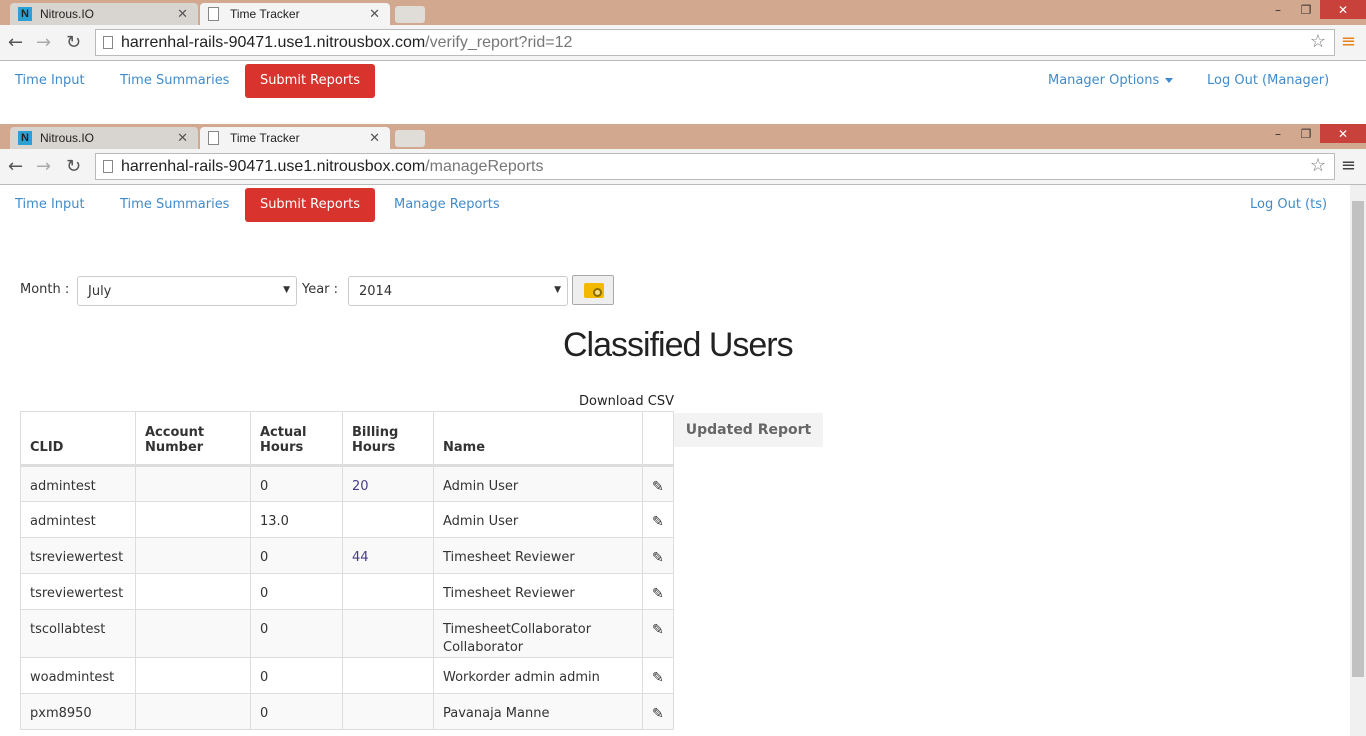 This screenshot has height=736, width=1366. What do you see at coordinates (658, 439) in the screenshot?
I see `col-edit` at bounding box center [658, 439].